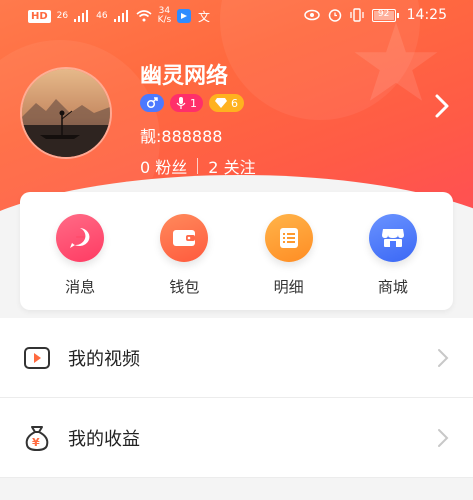 This screenshot has width=473, height=500. Describe the element at coordinates (356, 15) in the screenshot. I see `vibrate-icon` at that location.